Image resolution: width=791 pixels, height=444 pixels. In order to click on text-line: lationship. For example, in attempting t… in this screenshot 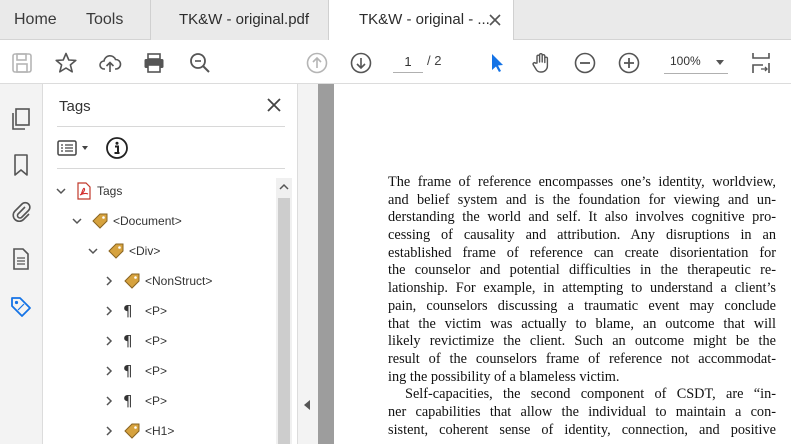, I will do `click(582, 288)`.